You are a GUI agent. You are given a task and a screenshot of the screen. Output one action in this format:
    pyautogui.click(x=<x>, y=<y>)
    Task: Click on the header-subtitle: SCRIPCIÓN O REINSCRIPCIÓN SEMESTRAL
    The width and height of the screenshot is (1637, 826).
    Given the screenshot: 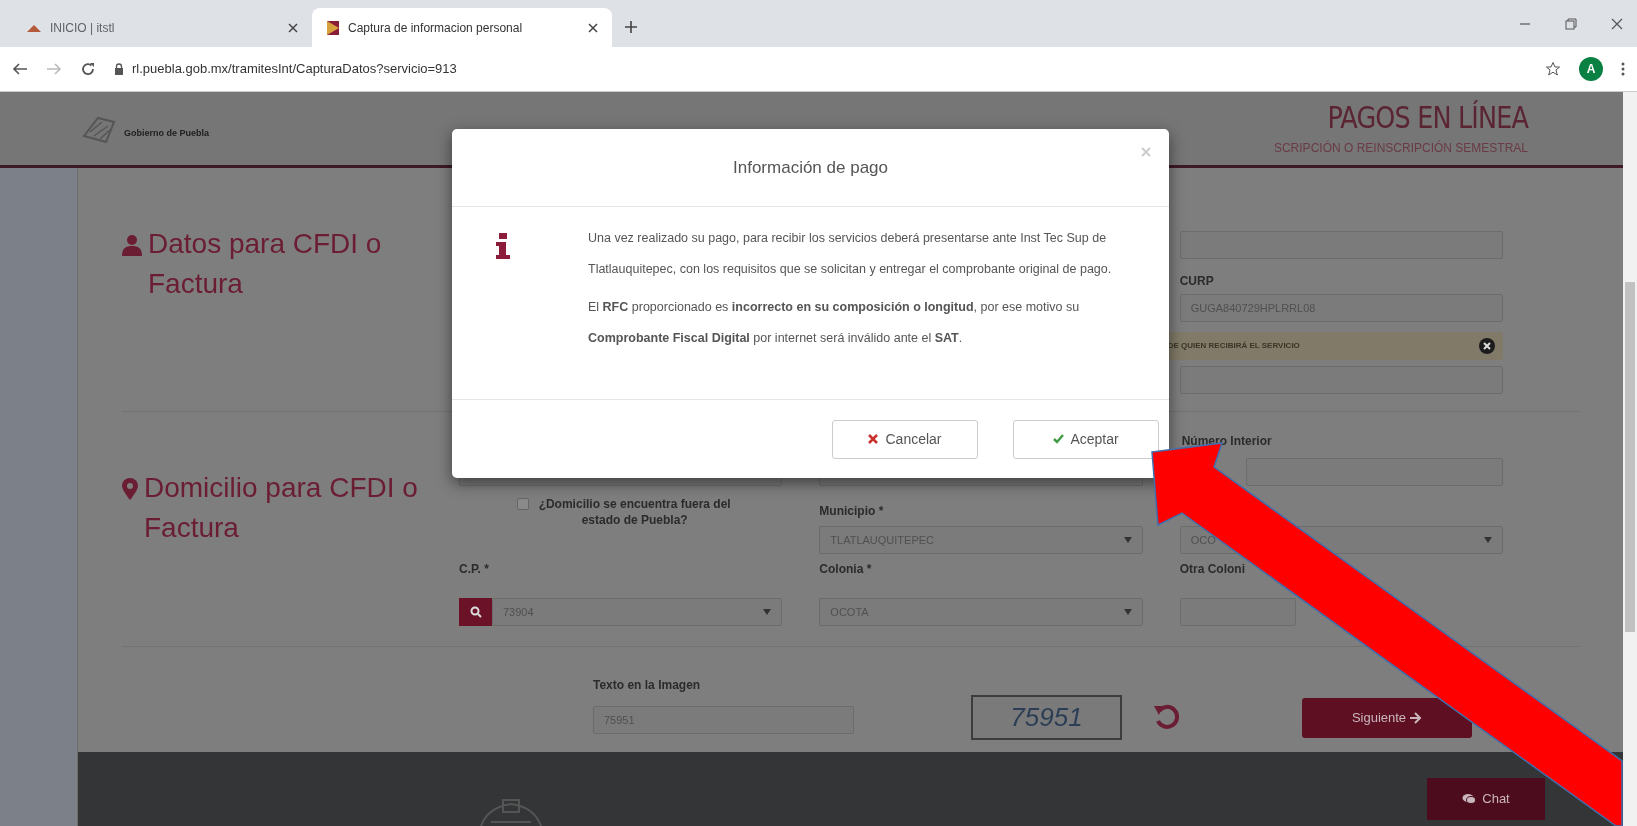 What is the action you would take?
    pyautogui.click(x=1400, y=148)
    